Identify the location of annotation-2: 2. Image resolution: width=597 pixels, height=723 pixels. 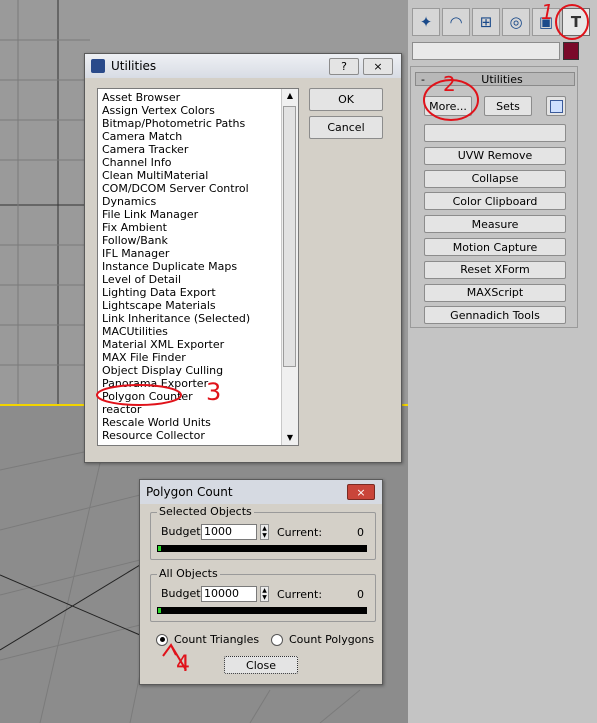
(449, 84).